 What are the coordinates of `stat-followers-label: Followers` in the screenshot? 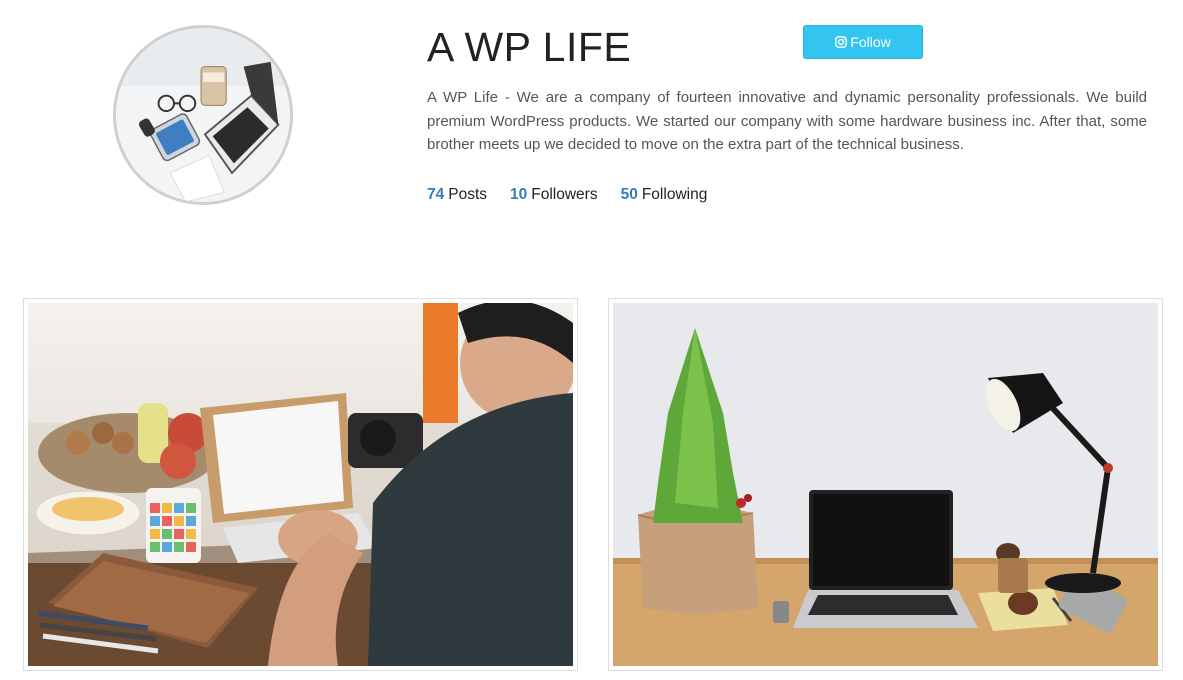 It's located at (564, 194).